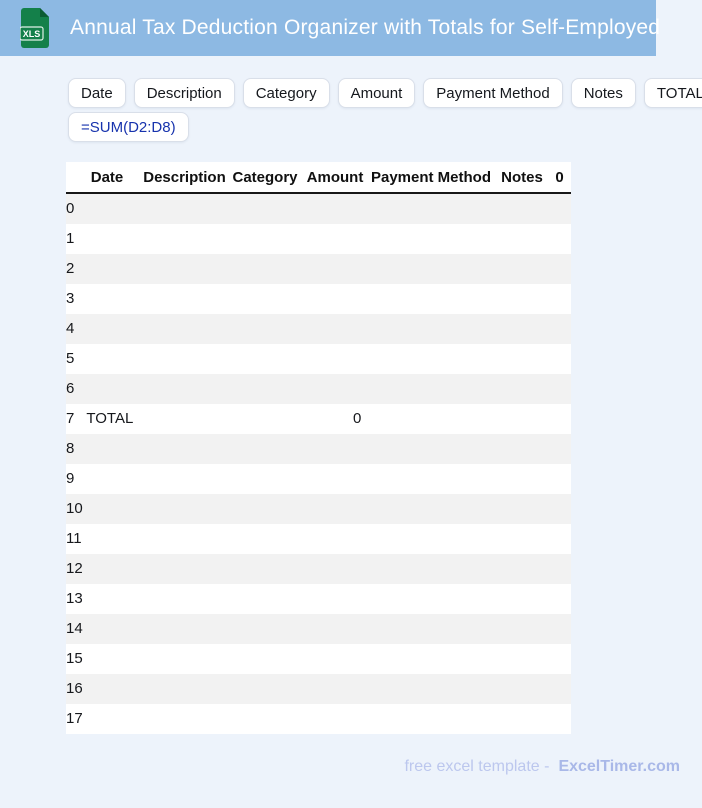 Image resolution: width=702 pixels, height=808 pixels. What do you see at coordinates (128, 127) in the screenshot?
I see `formula-chip: =SUM(D2:D8)` at bounding box center [128, 127].